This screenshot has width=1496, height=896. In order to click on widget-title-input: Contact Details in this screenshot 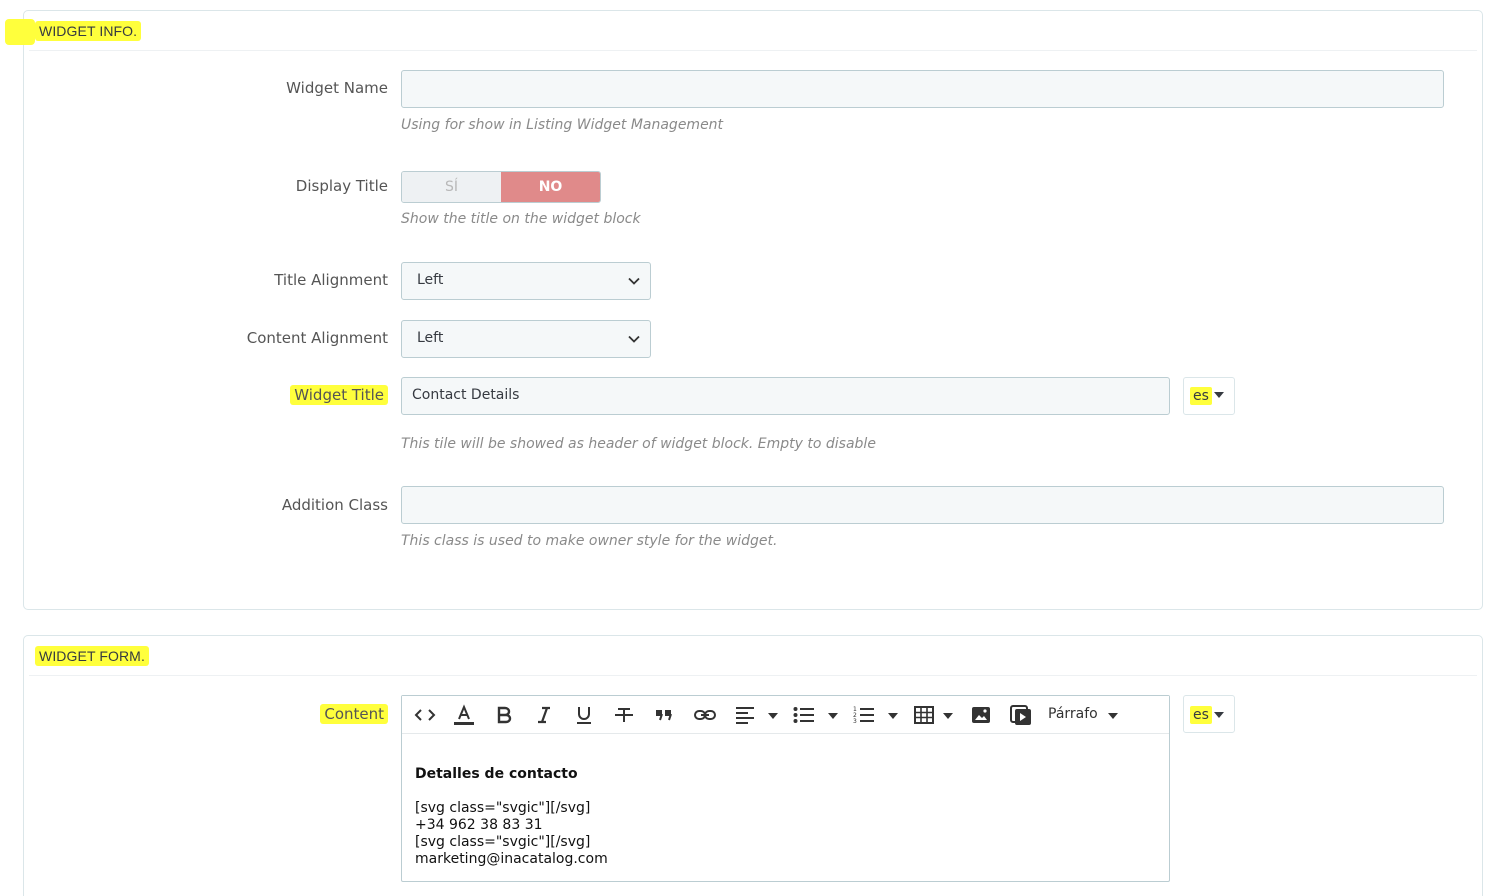, I will do `click(785, 396)`.